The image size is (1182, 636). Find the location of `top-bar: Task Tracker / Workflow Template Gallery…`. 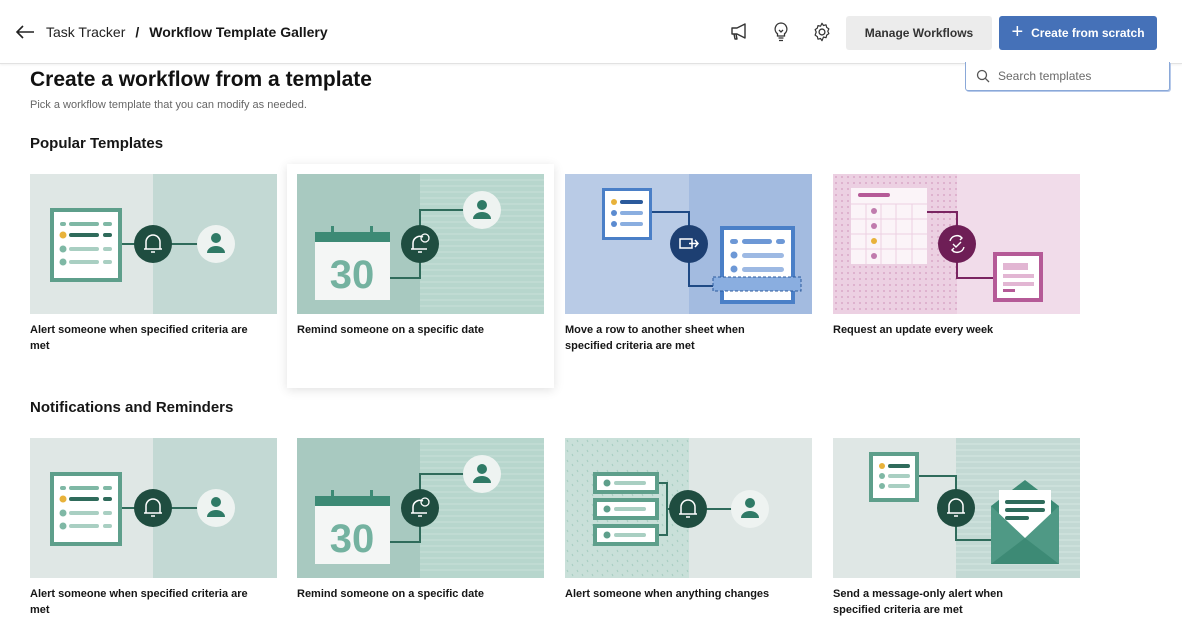

top-bar: Task Tracker / Workflow Template Gallery… is located at coordinates (591, 32).